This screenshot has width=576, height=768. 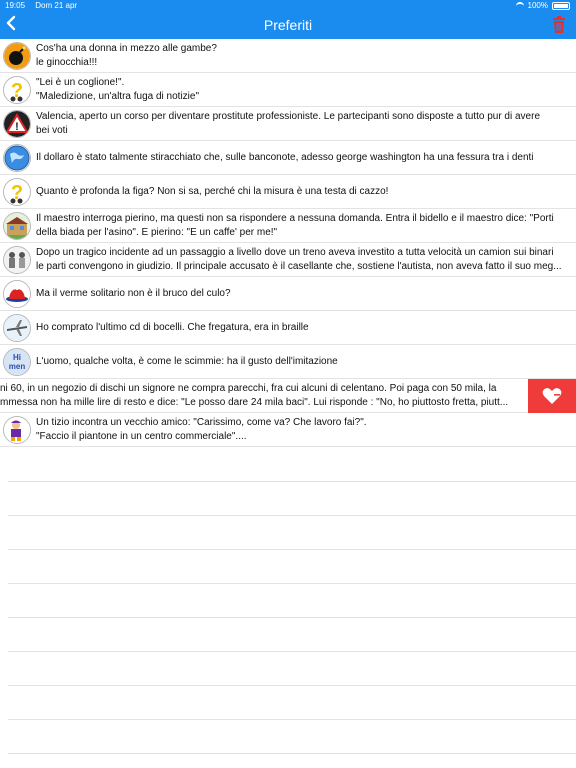 I want to click on heart-minus-icon, so click(x=552, y=396).